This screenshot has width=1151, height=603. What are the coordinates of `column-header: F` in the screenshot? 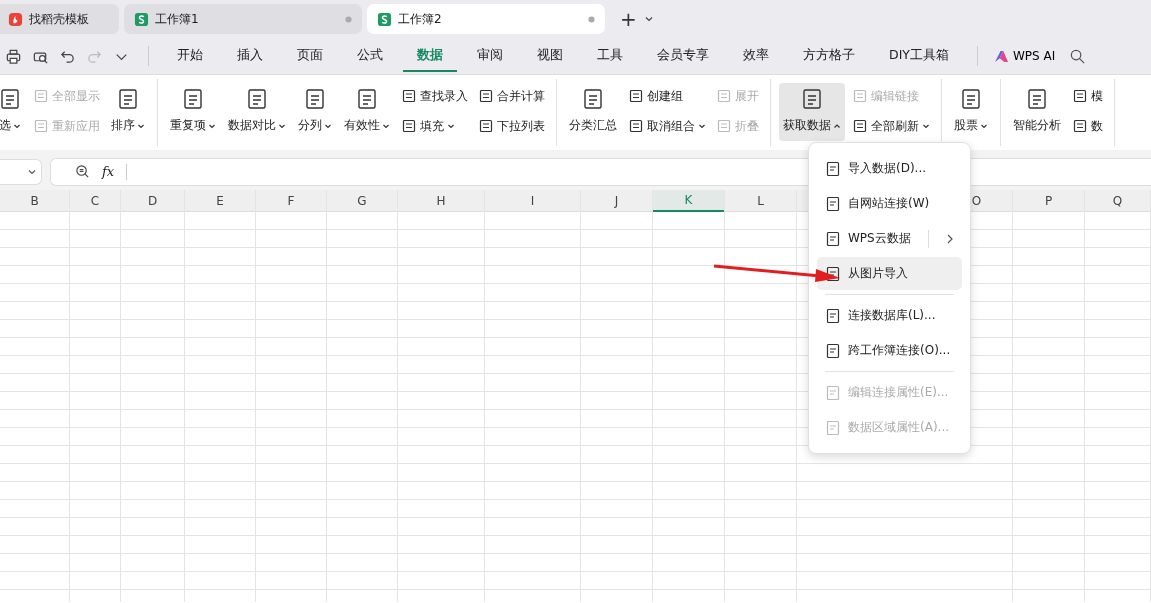 It's located at (291, 201).